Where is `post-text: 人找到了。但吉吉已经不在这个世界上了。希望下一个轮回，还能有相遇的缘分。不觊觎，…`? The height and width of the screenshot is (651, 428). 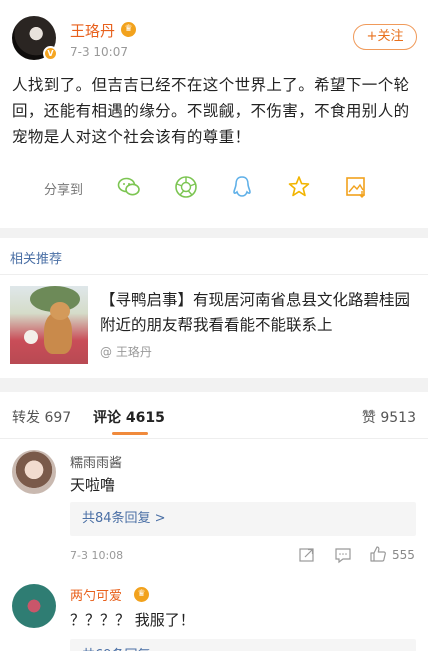 post-text: 人找到了。但吉吉已经不在这个世界上了。希望下一个轮回，还能有相遇的缘分。不觊觎，… is located at coordinates (211, 111).